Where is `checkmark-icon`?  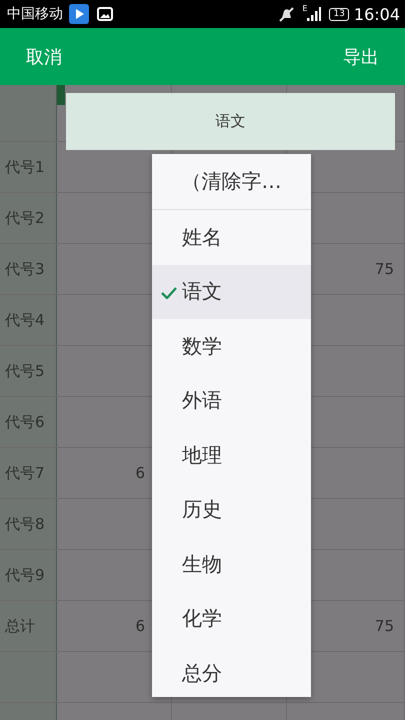 checkmark-icon is located at coordinates (169, 292).